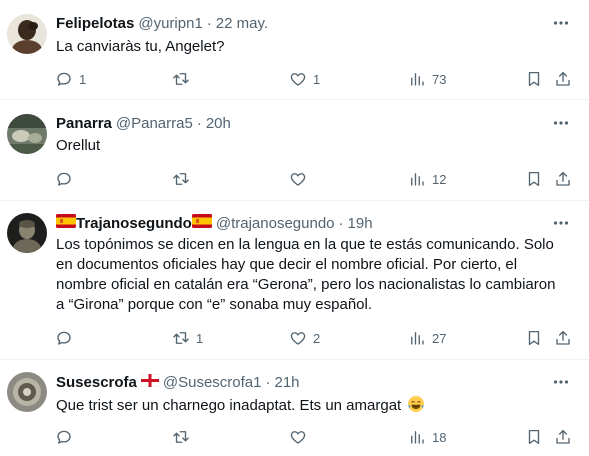 This screenshot has width=589, height=456. What do you see at coordinates (439, 79) in the screenshot?
I see `view-count: 73` at bounding box center [439, 79].